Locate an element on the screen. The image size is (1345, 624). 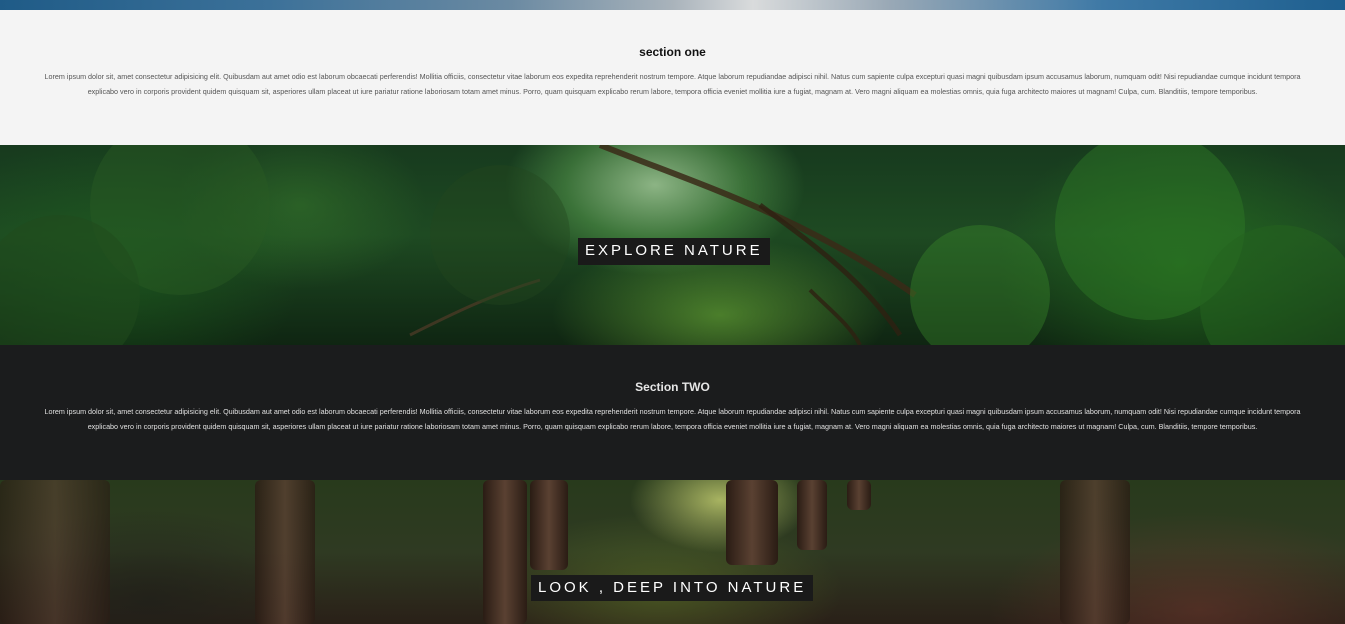
look-deep-into-nature-caption: LOOK , DEEP INTO NATURE is located at coordinates (672, 588).